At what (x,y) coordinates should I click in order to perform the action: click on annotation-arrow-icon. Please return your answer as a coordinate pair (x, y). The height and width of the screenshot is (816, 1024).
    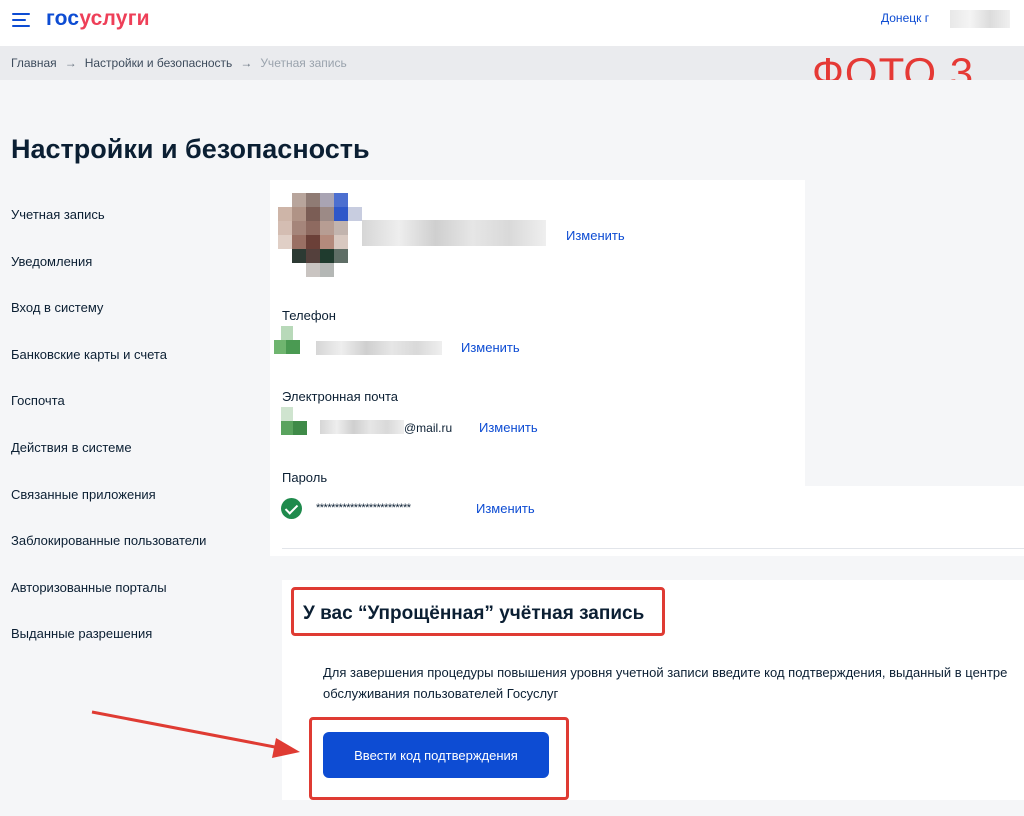
    Looking at the image, I should click on (195, 734).